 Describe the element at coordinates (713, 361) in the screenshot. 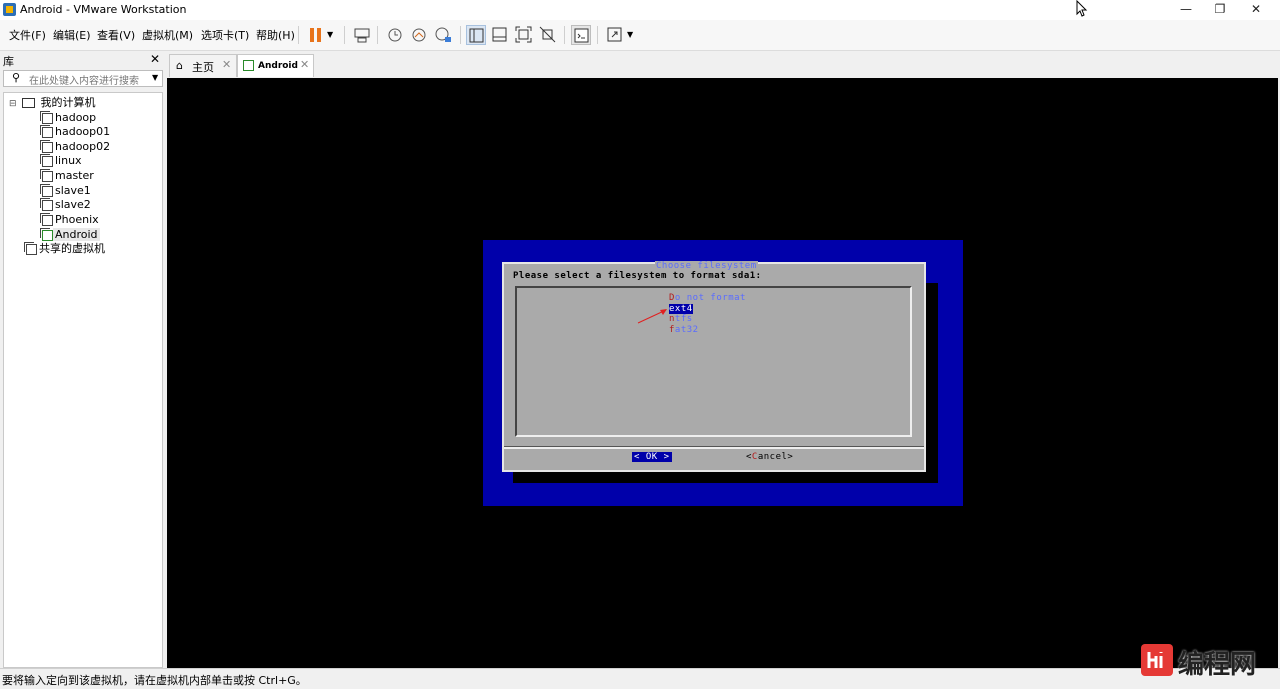

I see `filesystem-list` at that location.